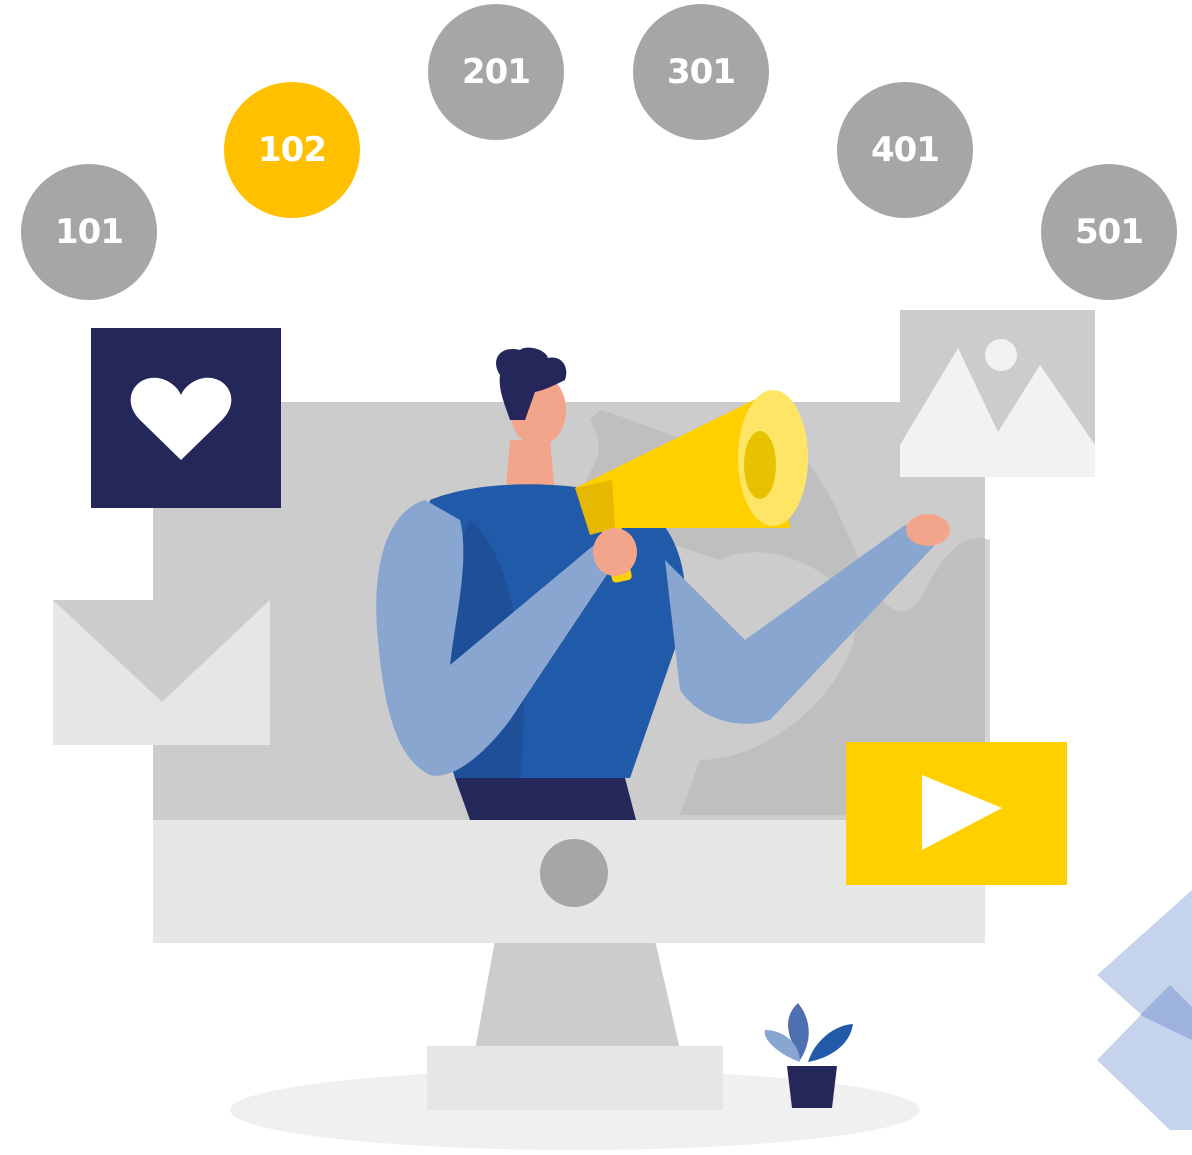  I want to click on badge-301: 301, so click(701, 72).